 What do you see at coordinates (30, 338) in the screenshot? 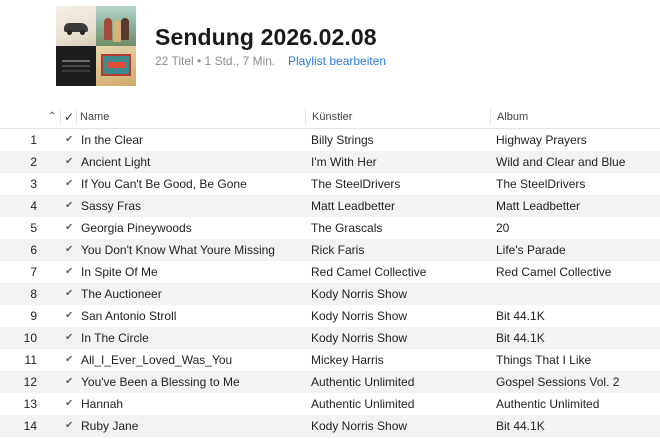
I see `track-number: 10` at bounding box center [30, 338].